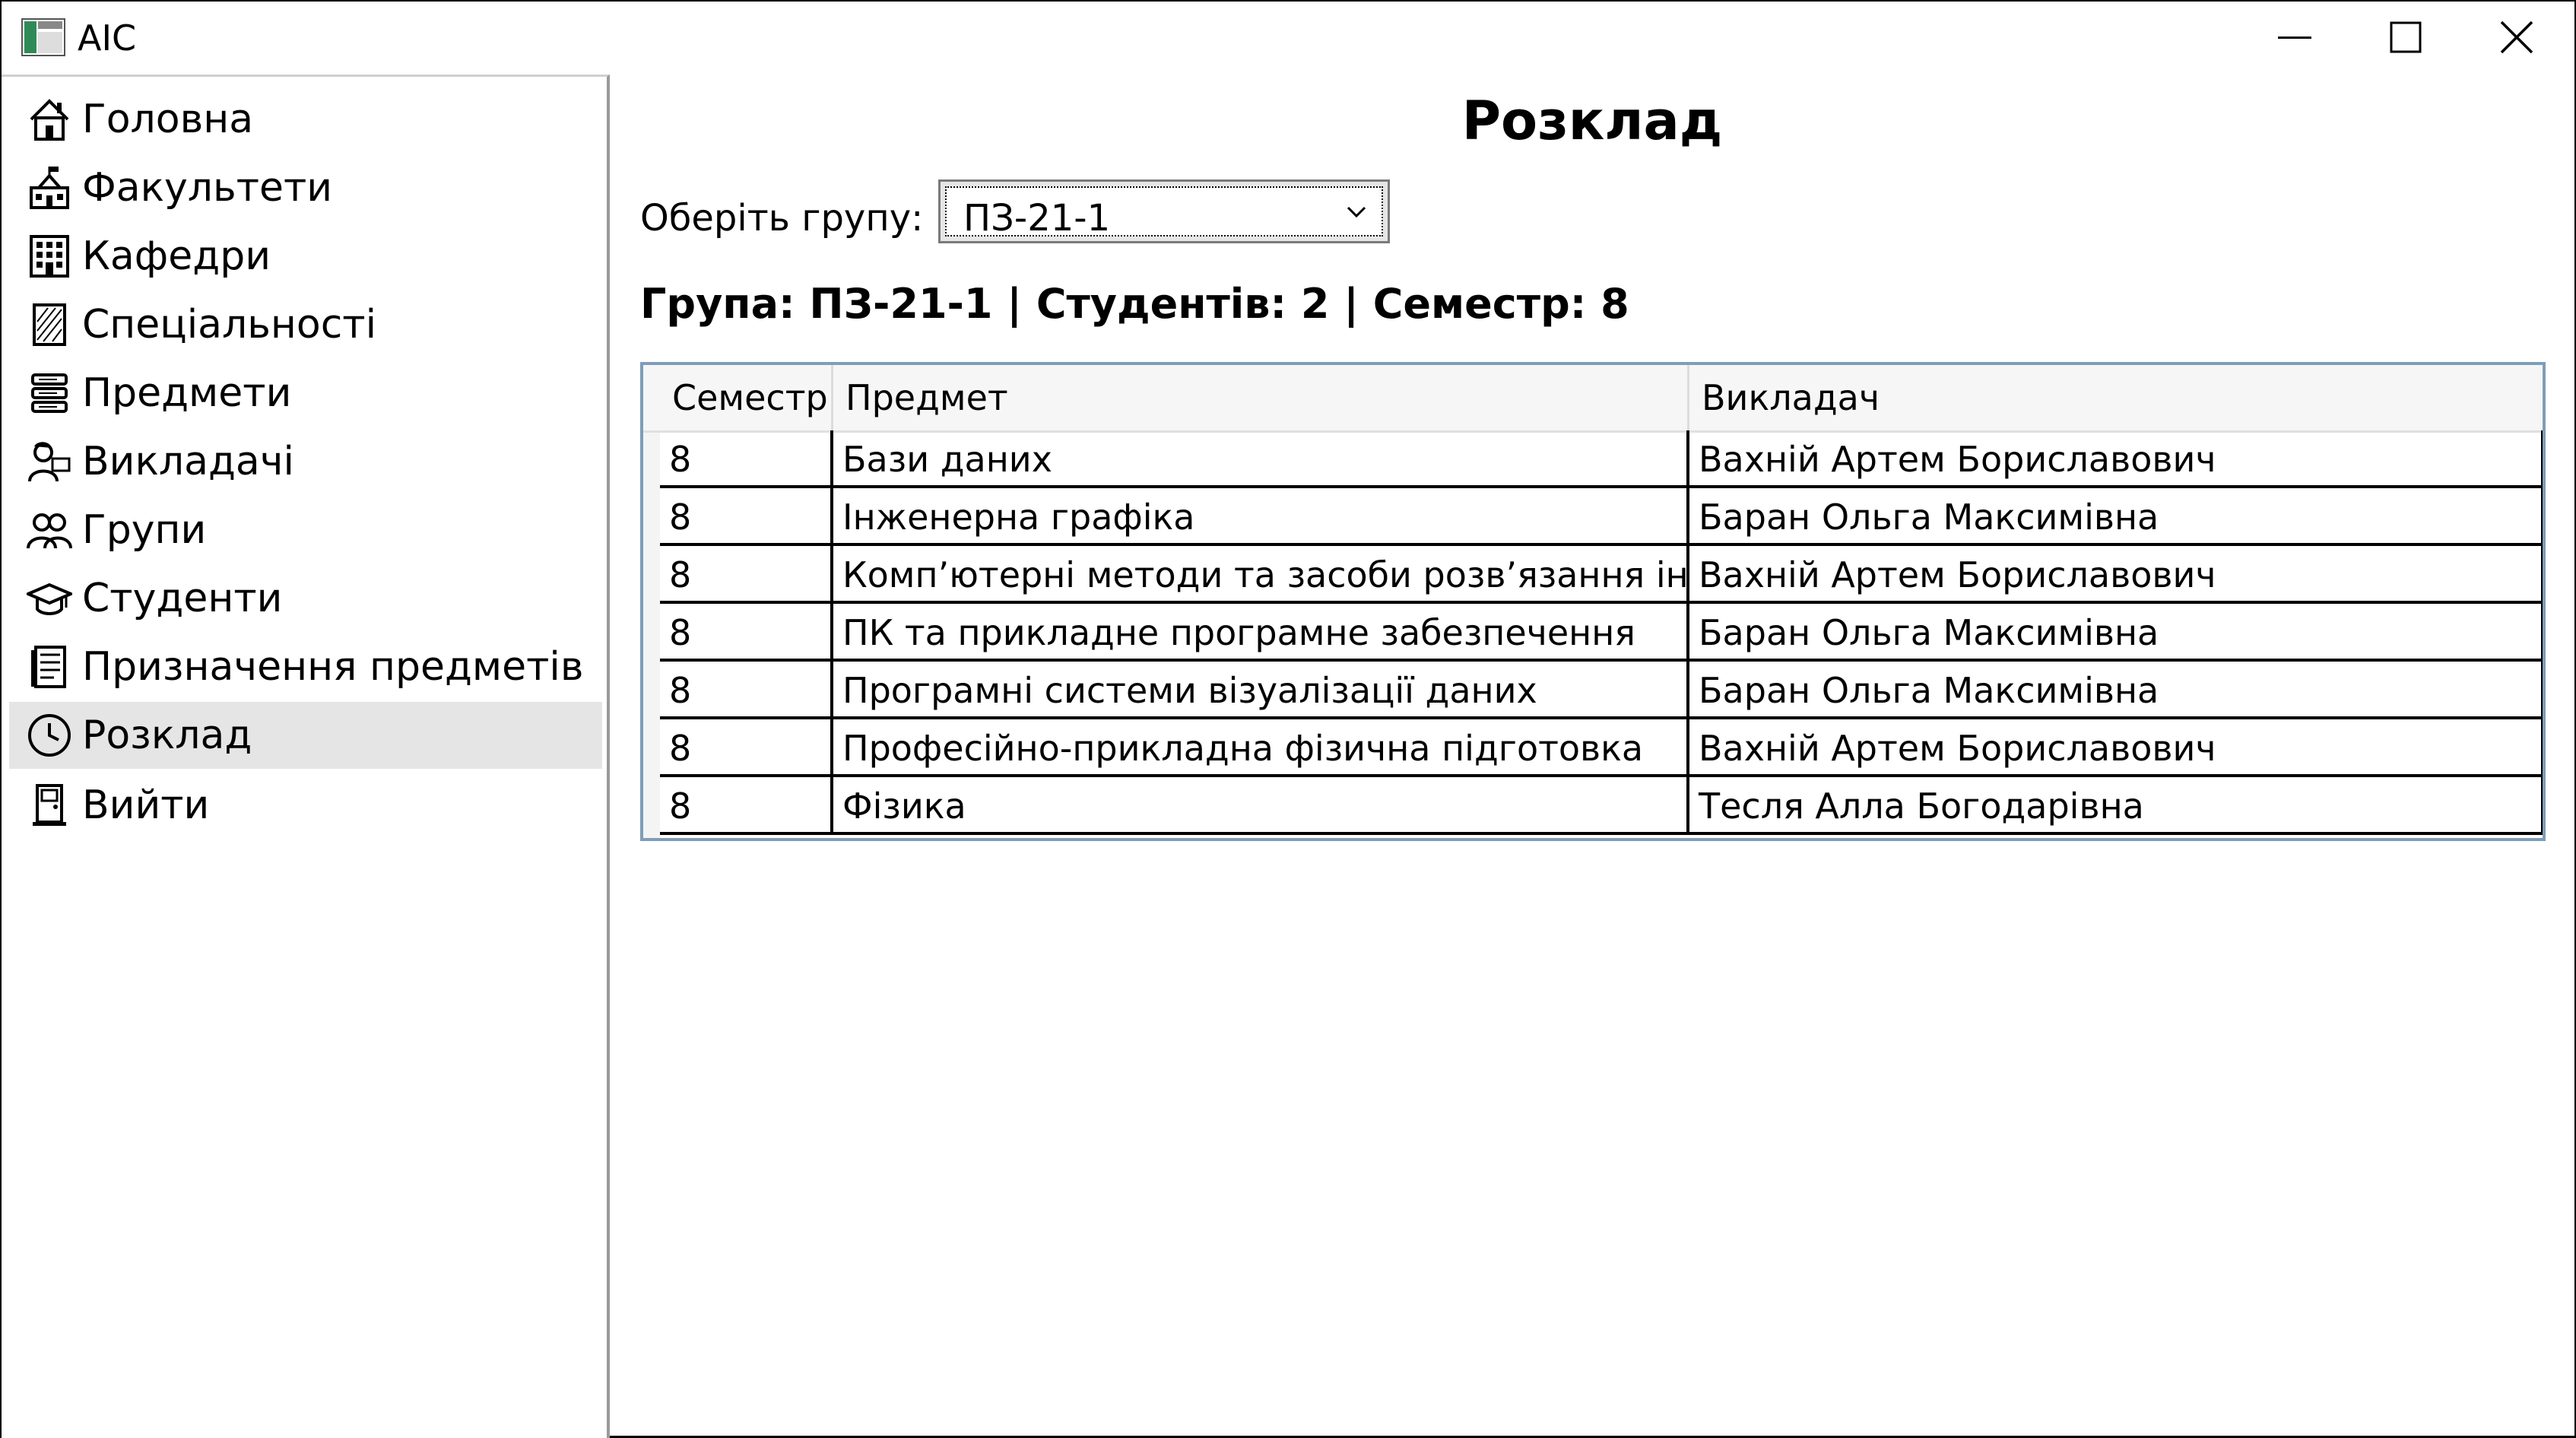 The width and height of the screenshot is (2576, 1438). I want to click on minimize-button, so click(2295, 37).